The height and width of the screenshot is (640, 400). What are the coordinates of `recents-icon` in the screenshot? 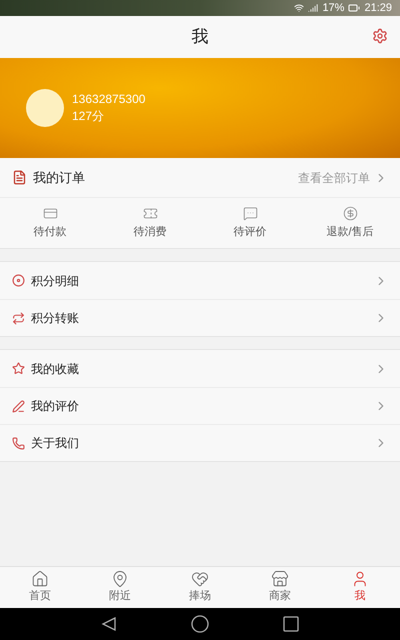 It's located at (291, 624).